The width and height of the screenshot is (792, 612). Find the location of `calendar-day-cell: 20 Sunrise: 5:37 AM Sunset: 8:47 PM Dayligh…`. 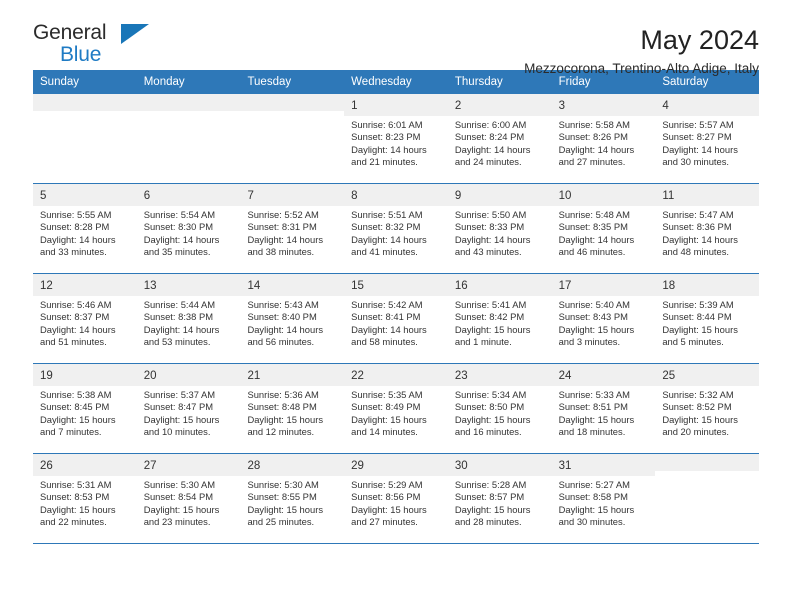

calendar-day-cell: 20 Sunrise: 5:37 AM Sunset: 8:47 PM Dayligh… is located at coordinates (188, 408).